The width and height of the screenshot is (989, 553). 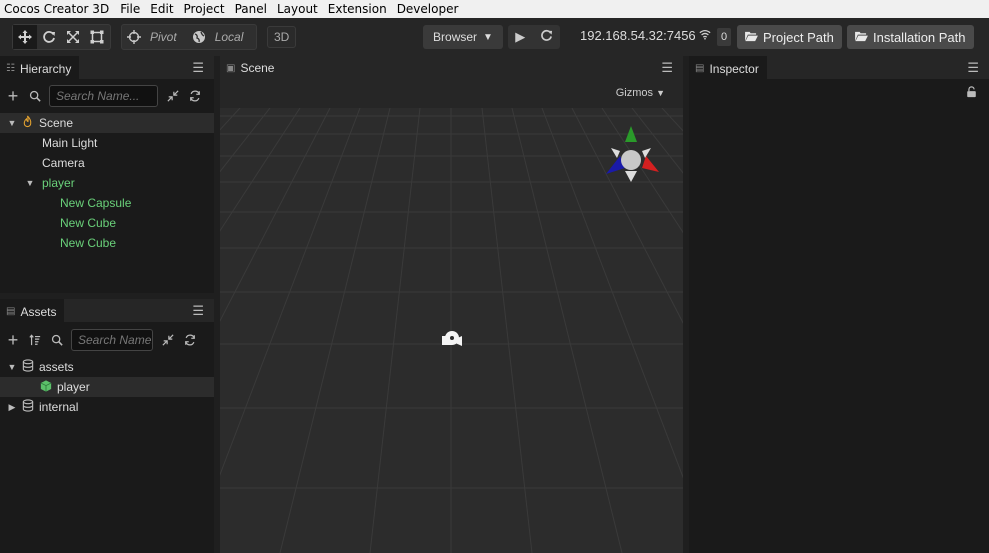 I want to click on chevron-down-icon: ▼, so click(x=660, y=93).